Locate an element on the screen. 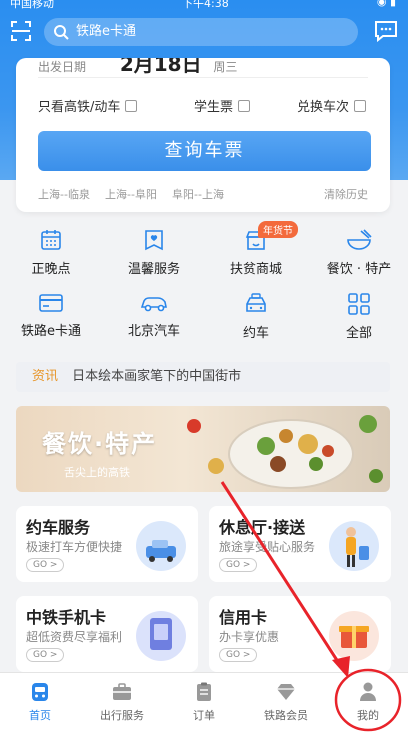 This screenshot has height=732, width=408. food-banner: 餐饮·特产 舌尖上的高铁 is located at coordinates (203, 449).